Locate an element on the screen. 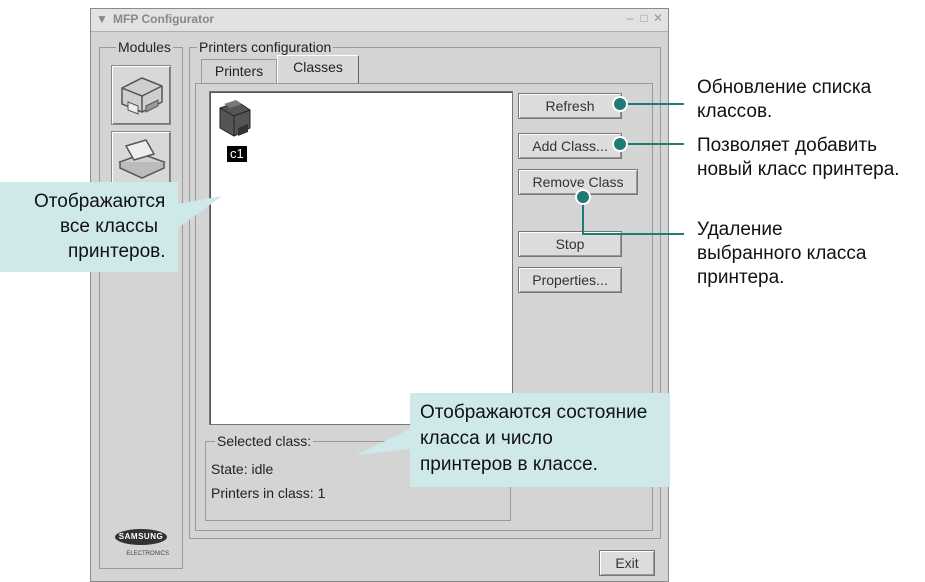 The height and width of the screenshot is (582, 925). samsung-sub-text: ELECTRONICS is located at coordinates (147, 554).